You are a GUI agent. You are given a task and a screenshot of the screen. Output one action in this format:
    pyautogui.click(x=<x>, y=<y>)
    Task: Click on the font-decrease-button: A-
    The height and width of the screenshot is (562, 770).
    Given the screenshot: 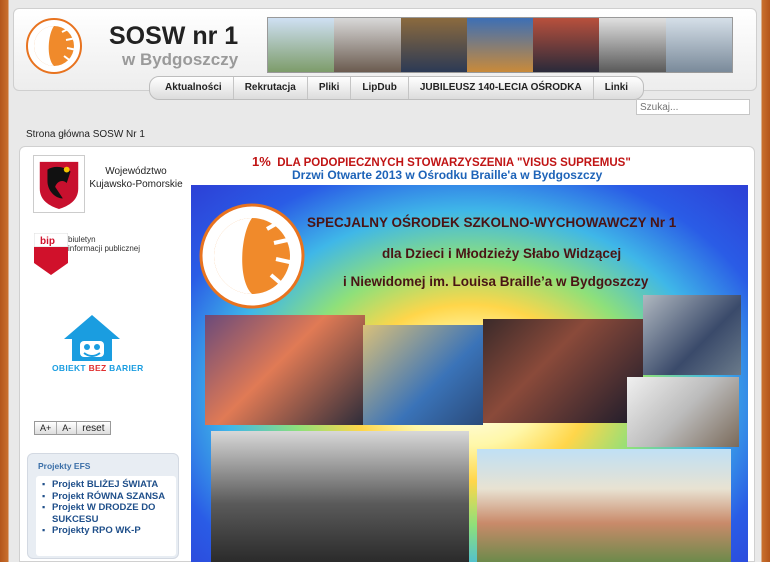 What is the action you would take?
    pyautogui.click(x=67, y=428)
    